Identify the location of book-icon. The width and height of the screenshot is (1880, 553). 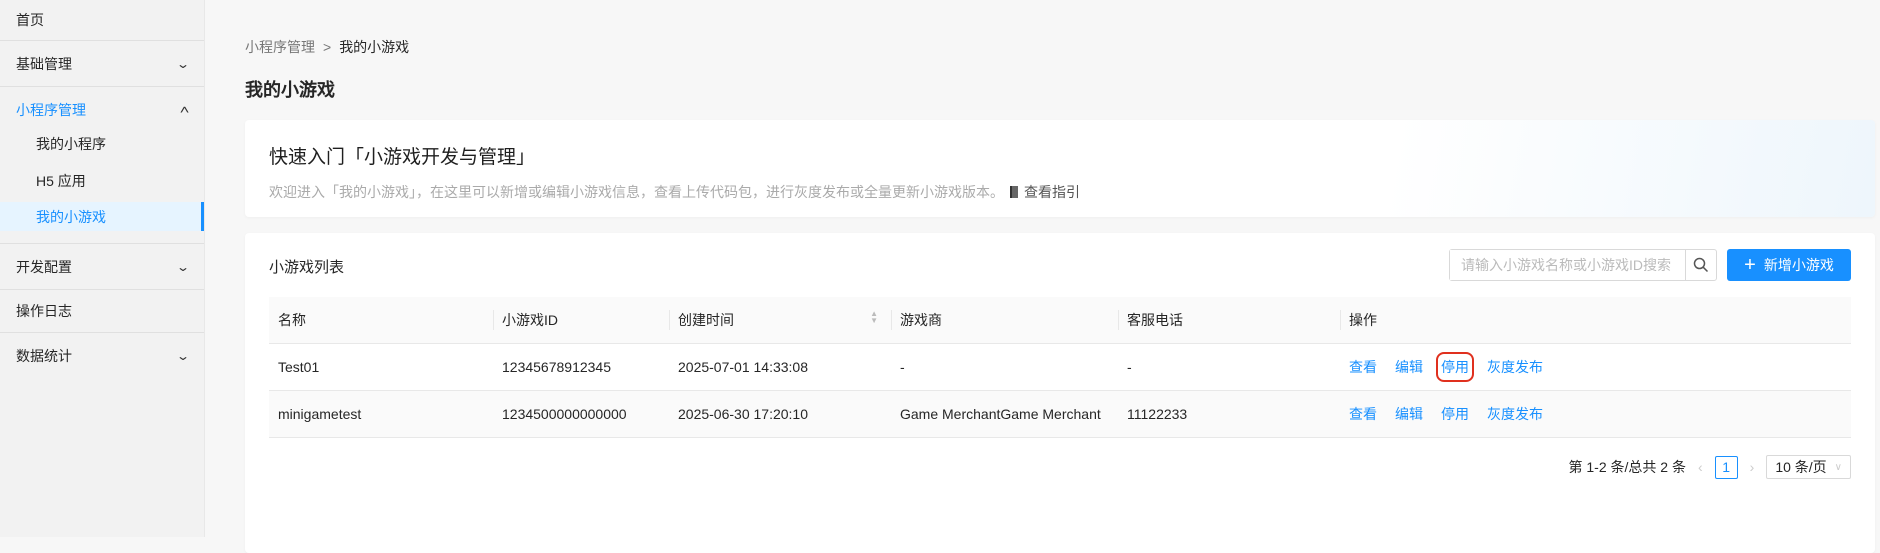
(1014, 192).